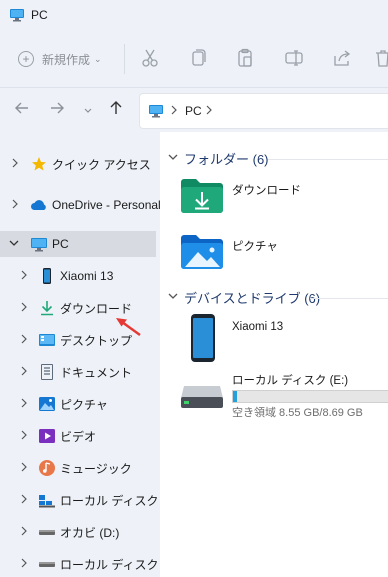 This screenshot has height=577, width=388. Describe the element at coordinates (310, 396) in the screenshot. I see `drive-usage-bar` at that location.